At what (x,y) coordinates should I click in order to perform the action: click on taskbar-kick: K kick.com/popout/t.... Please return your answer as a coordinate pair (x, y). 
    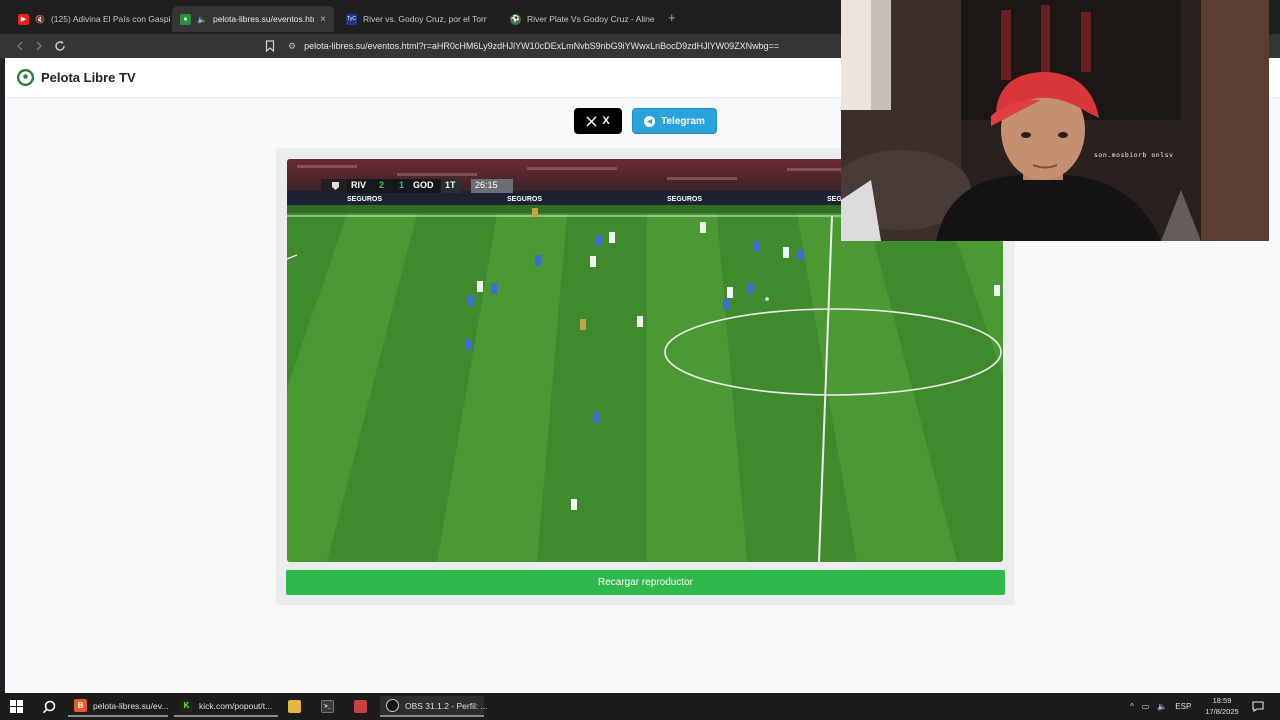
    Looking at the image, I should click on (226, 706).